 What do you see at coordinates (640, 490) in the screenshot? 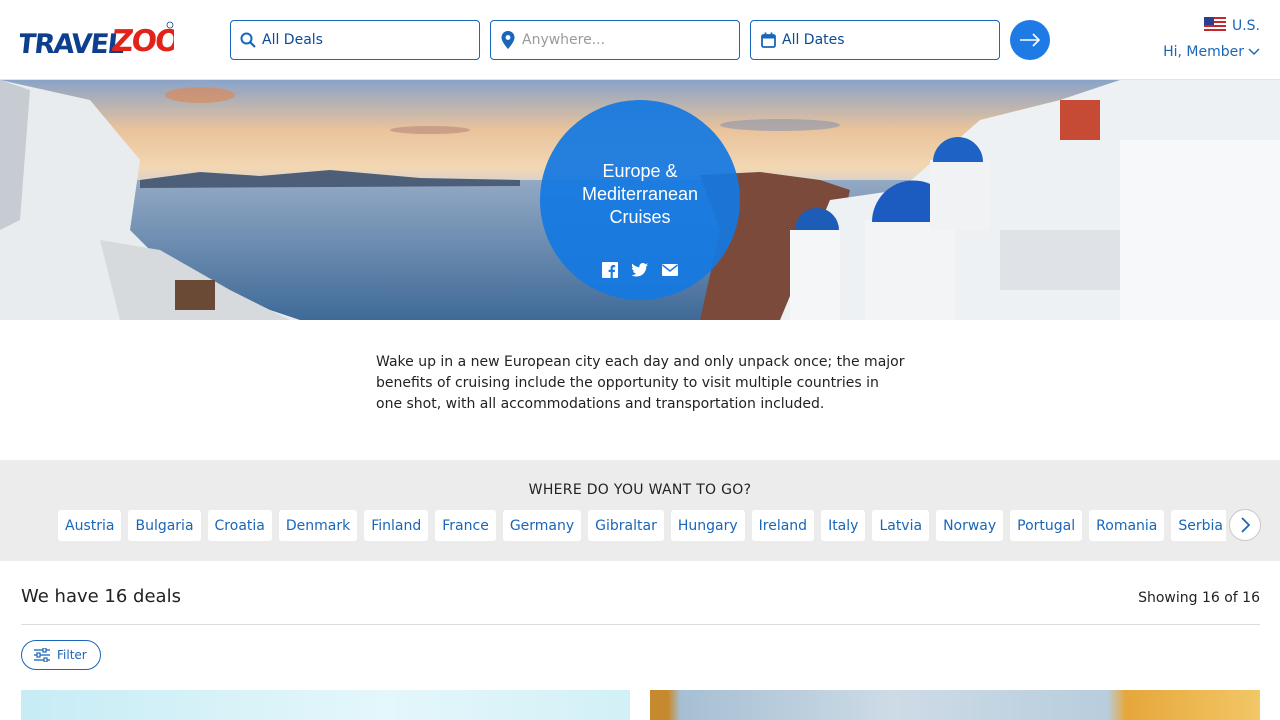
I see `where-heading: WHERE DO YOU WANT TO GO?` at bounding box center [640, 490].